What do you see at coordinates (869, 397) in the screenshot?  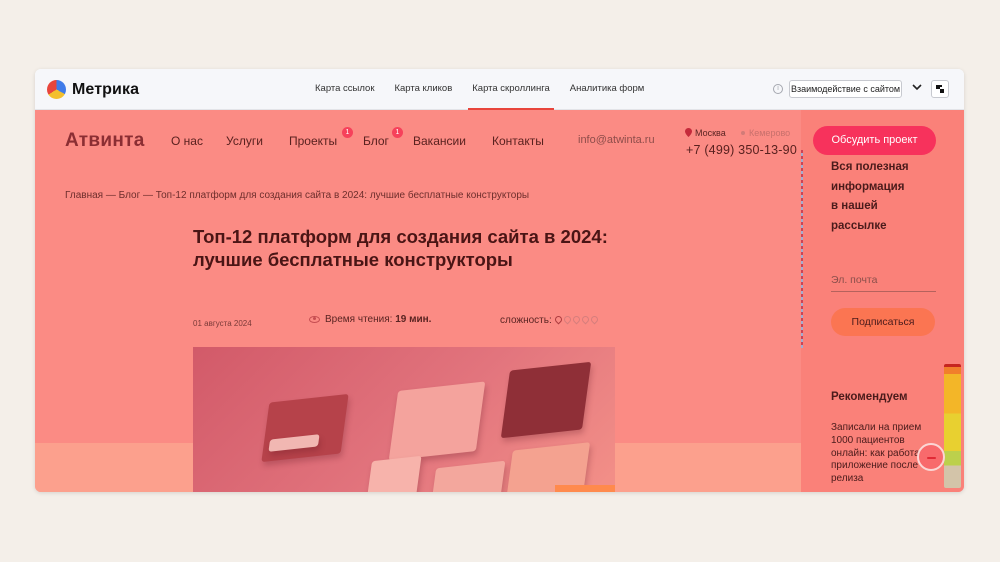 I see `recommend-heading: Рекомендуем` at bounding box center [869, 397].